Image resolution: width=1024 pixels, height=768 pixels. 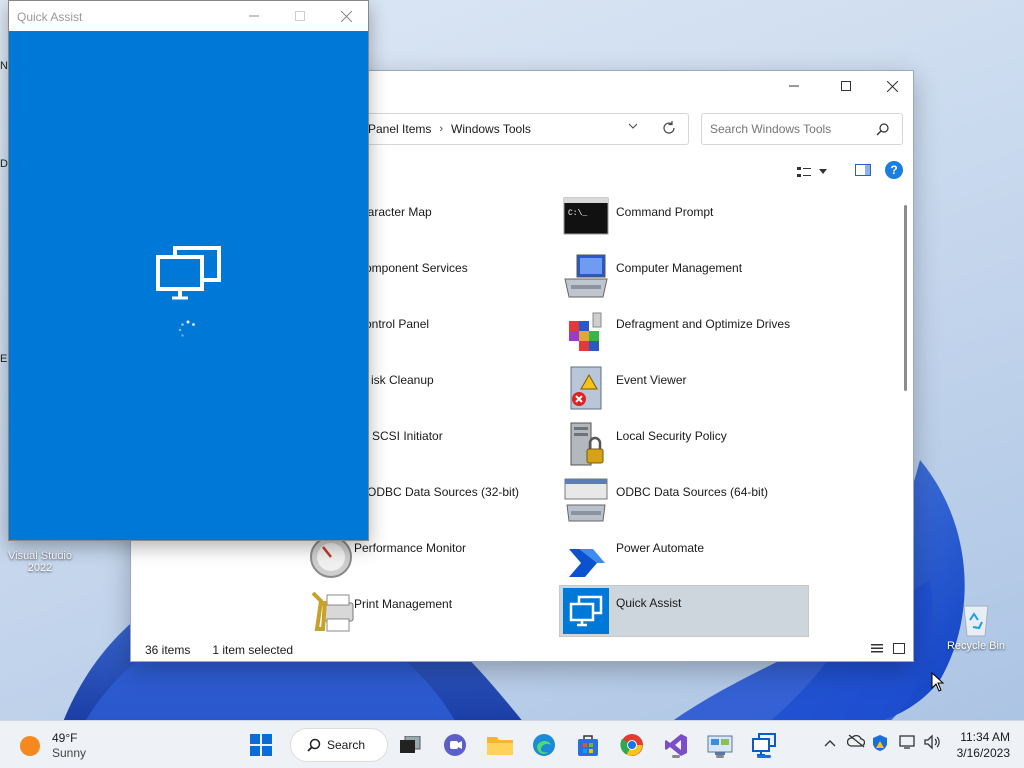 I want to click on command-prompt-icon: C:\_, so click(x=586, y=220).